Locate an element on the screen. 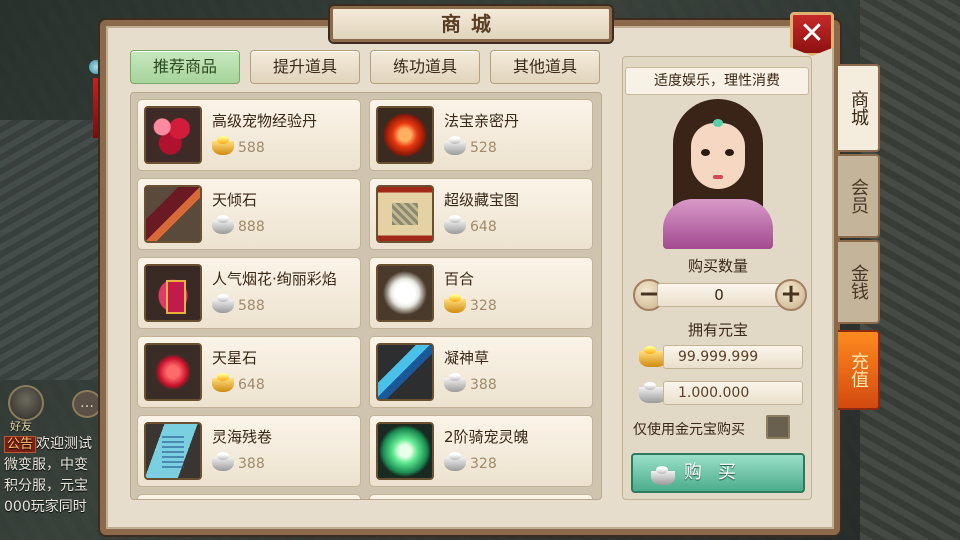 The width and height of the screenshot is (960, 540). side-tab-vip: 会员 is located at coordinates (859, 196).